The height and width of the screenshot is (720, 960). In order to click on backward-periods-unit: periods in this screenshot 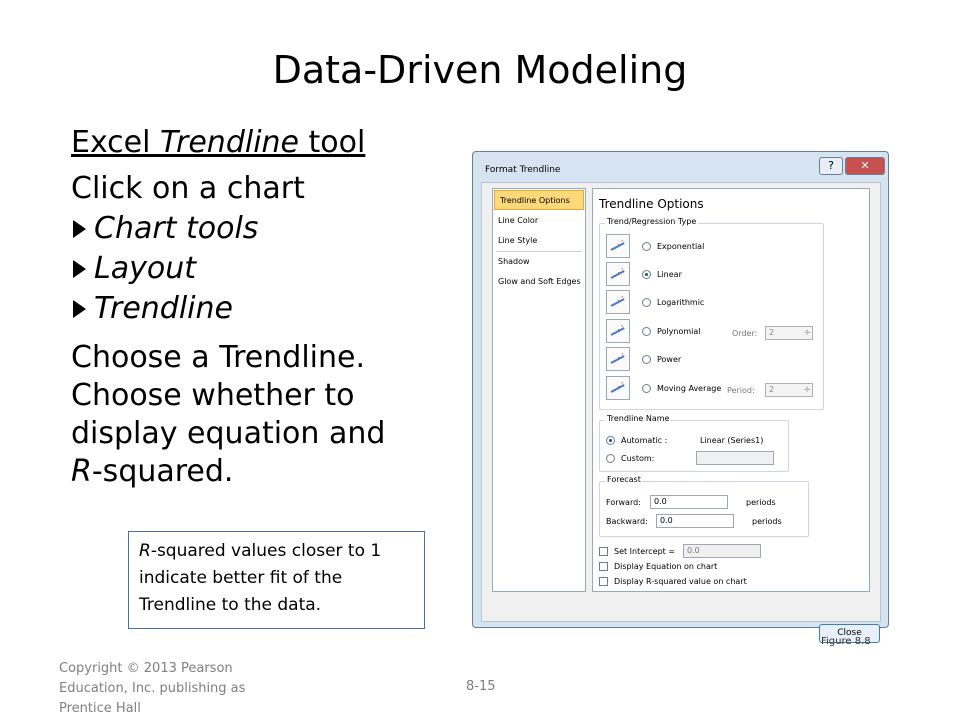, I will do `click(767, 521)`.